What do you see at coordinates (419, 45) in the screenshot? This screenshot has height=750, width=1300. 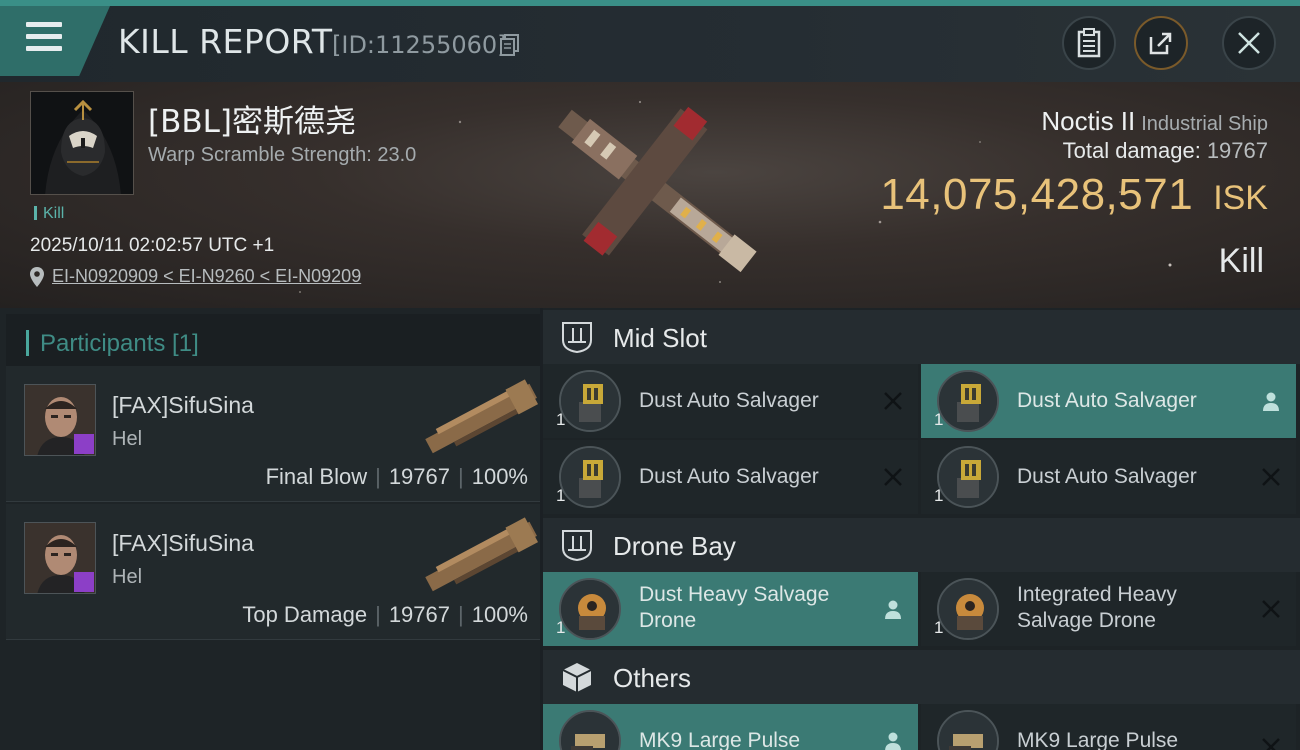 I see `report-id: [ID:11255060]` at bounding box center [419, 45].